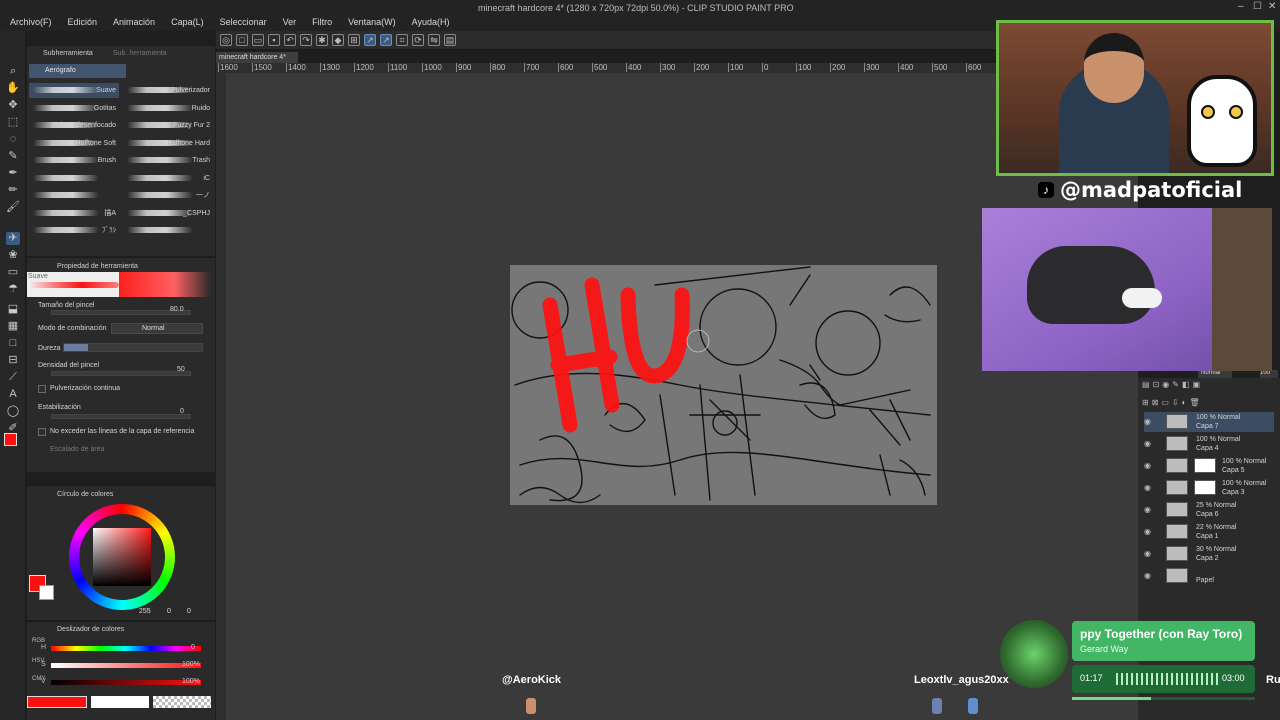 The image size is (1280, 720). Describe the element at coordinates (191, 681) in the screenshot. I see `value-value: 100%` at that location.